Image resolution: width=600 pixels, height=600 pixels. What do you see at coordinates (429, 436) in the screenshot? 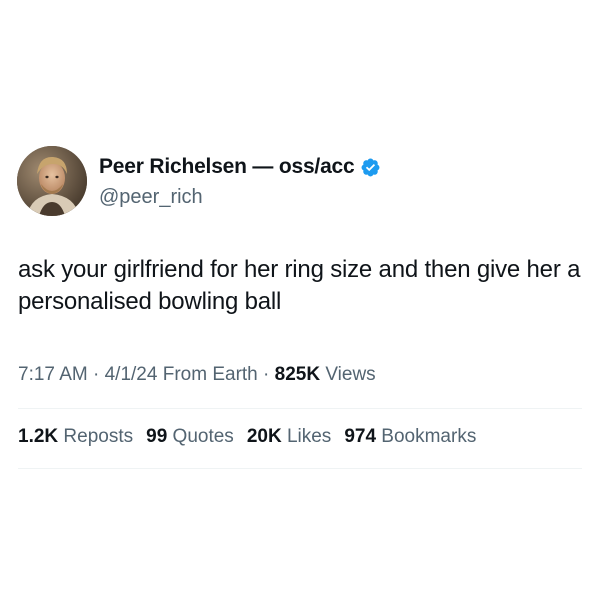
I see `bookmarks-label: Bookmarks` at bounding box center [429, 436].